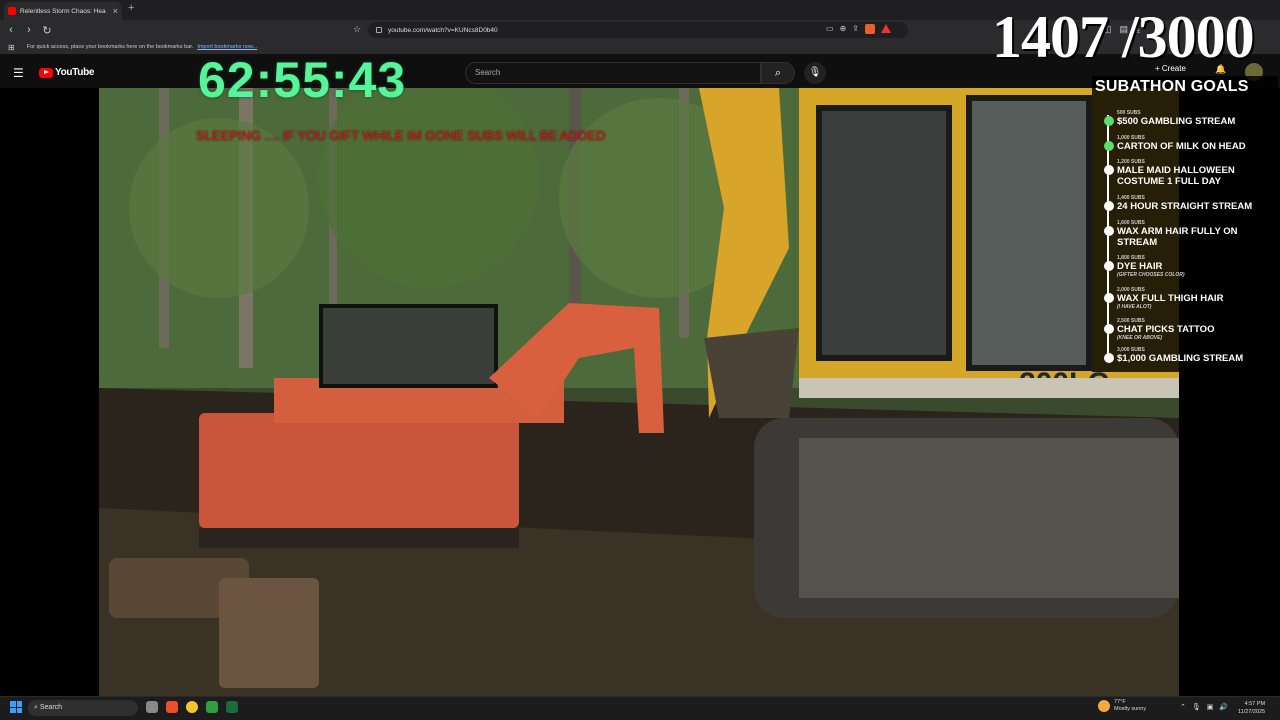 The height and width of the screenshot is (720, 1280). What do you see at coordinates (11, 30) in the screenshot?
I see `back-button: ‹` at bounding box center [11, 30].